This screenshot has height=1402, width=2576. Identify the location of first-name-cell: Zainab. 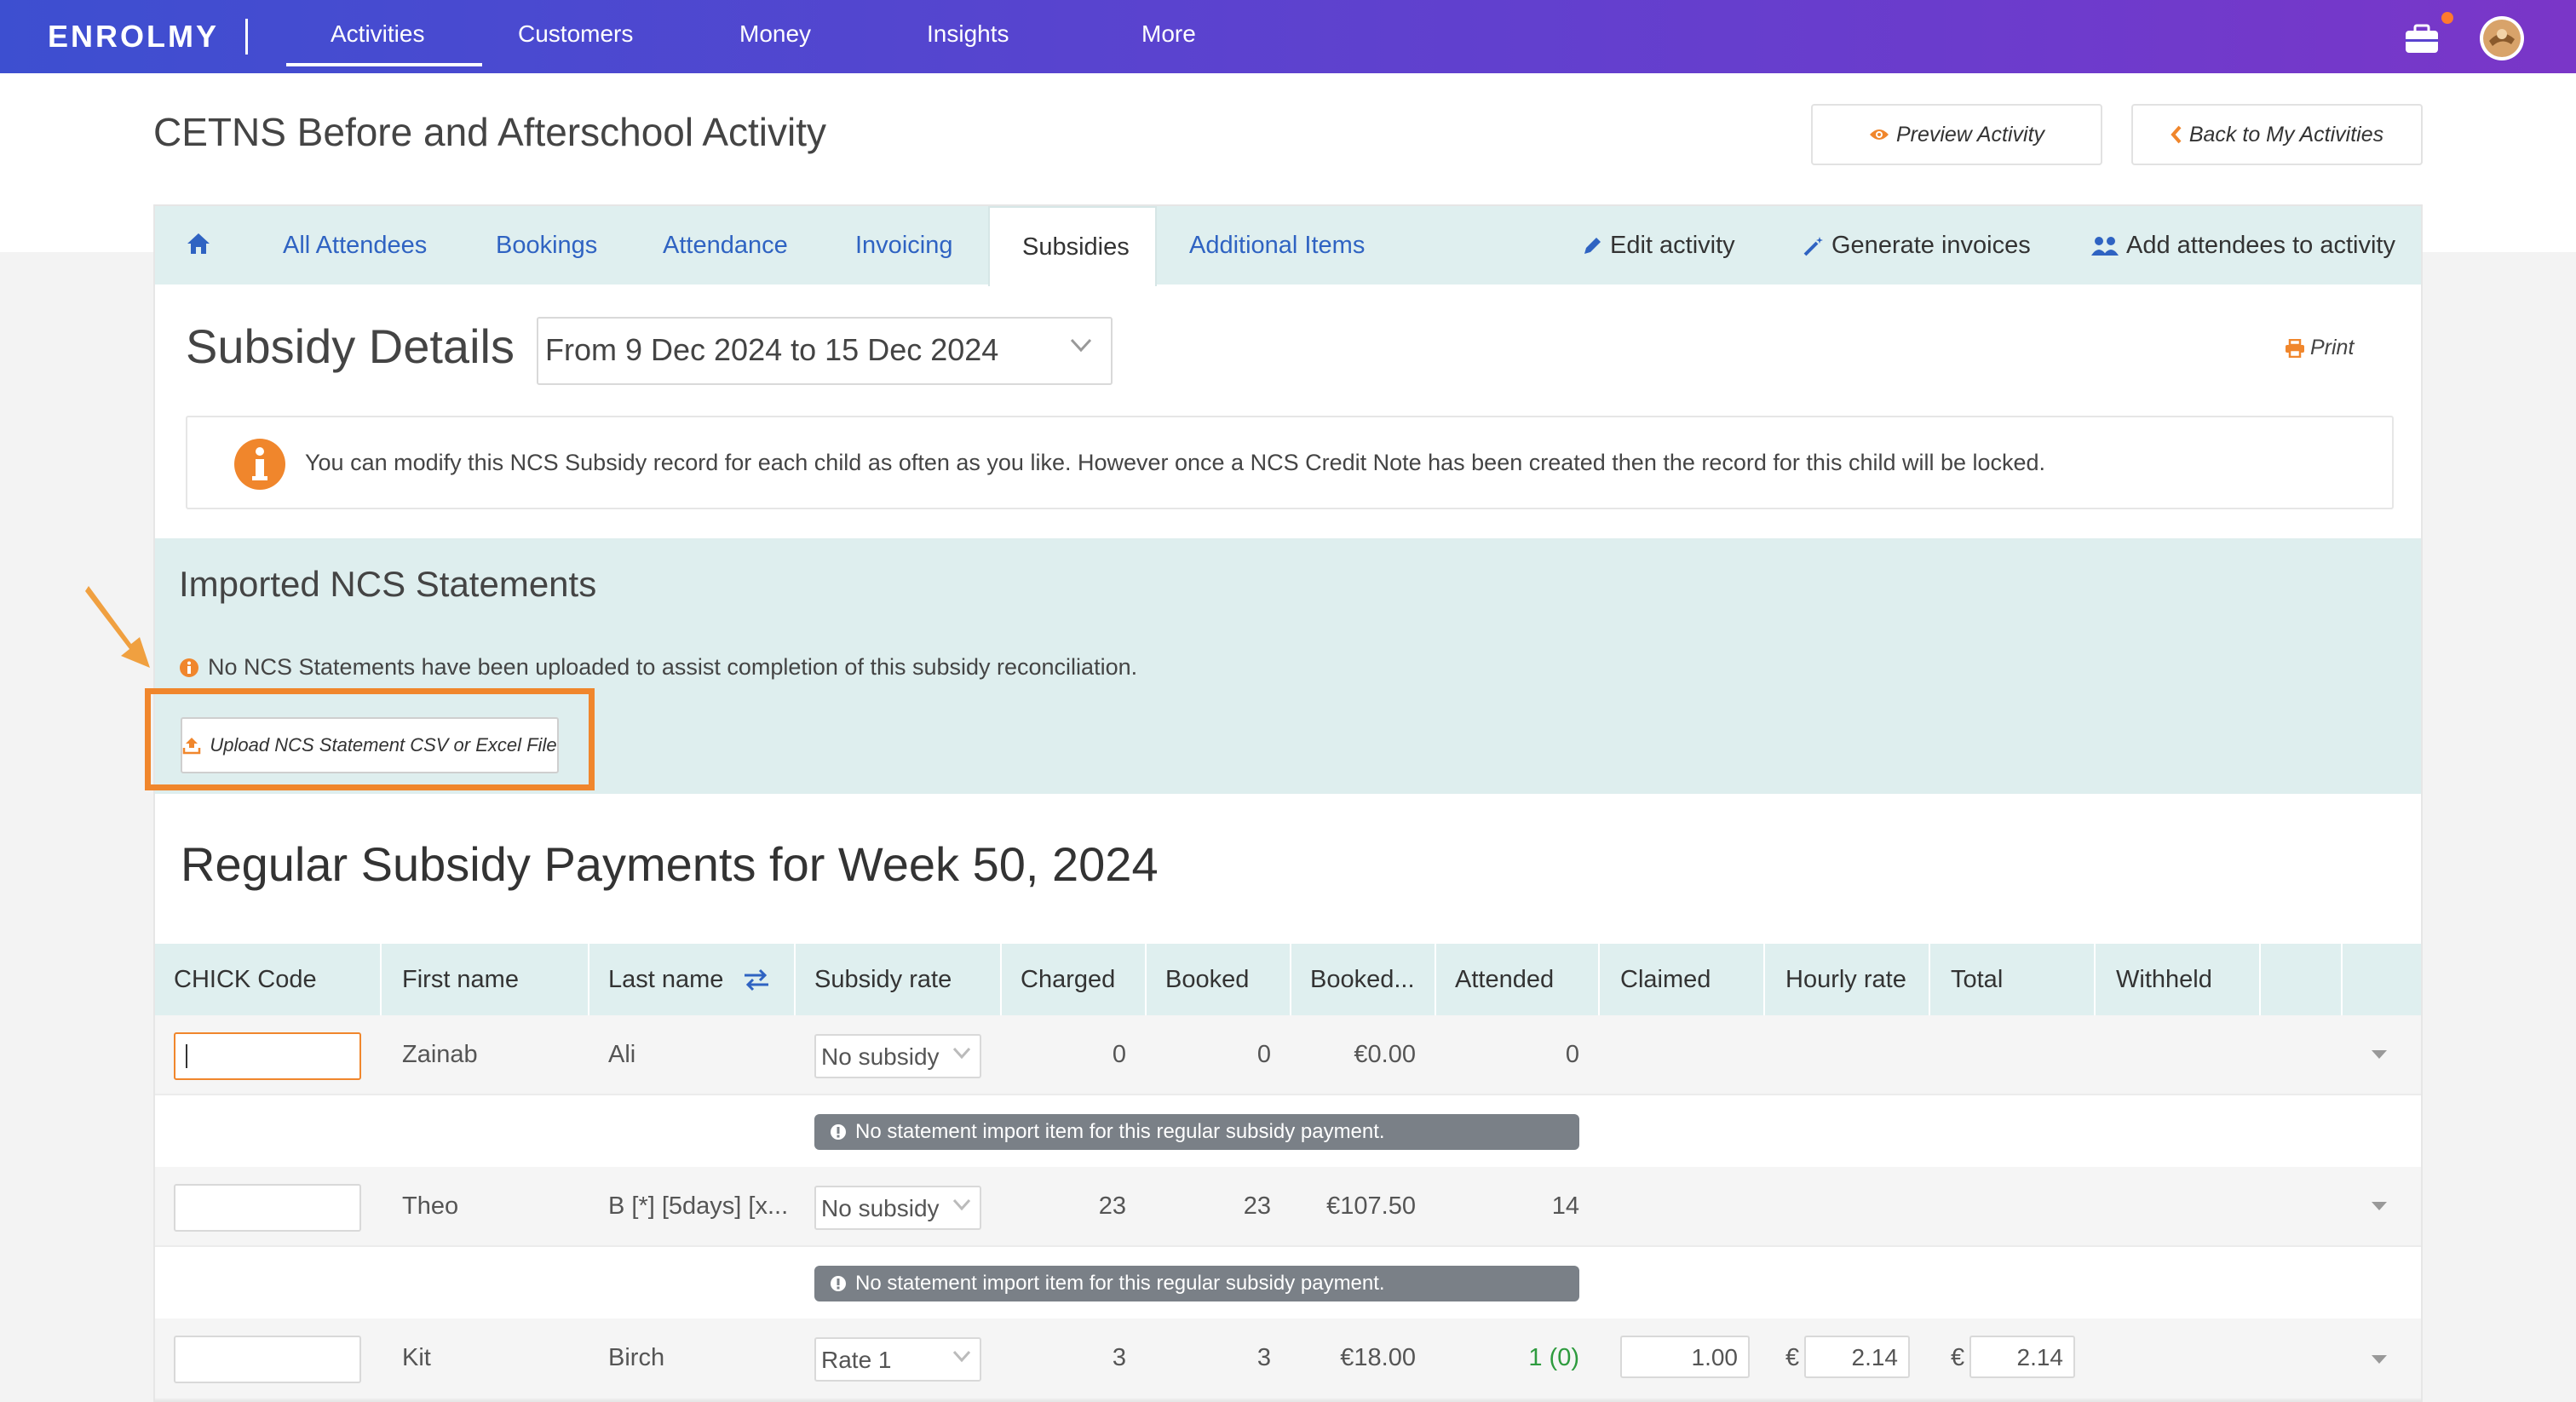
(440, 1054).